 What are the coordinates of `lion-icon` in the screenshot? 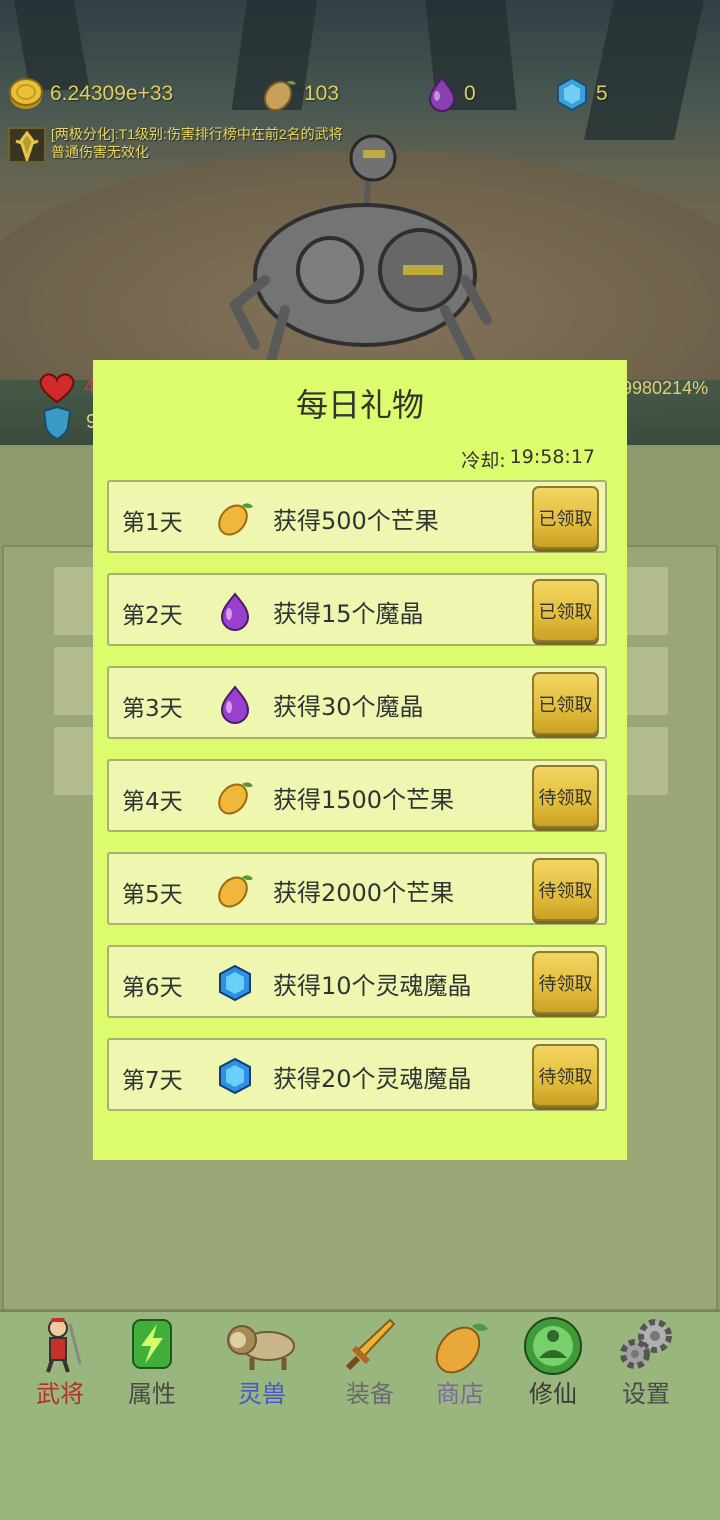 It's located at (261, 1347).